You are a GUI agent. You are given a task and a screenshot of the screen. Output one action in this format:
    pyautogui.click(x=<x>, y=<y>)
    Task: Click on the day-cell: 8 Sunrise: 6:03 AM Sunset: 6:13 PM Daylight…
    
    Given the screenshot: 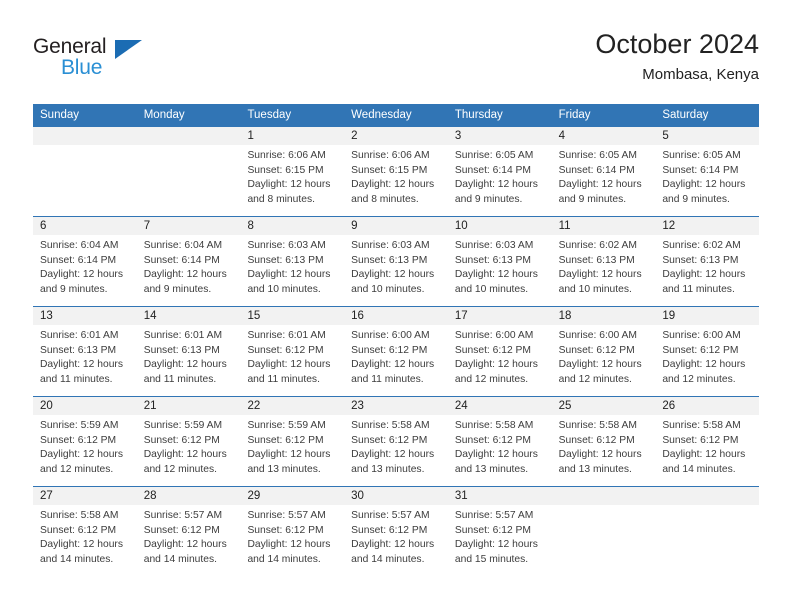 What is the action you would take?
    pyautogui.click(x=292, y=261)
    